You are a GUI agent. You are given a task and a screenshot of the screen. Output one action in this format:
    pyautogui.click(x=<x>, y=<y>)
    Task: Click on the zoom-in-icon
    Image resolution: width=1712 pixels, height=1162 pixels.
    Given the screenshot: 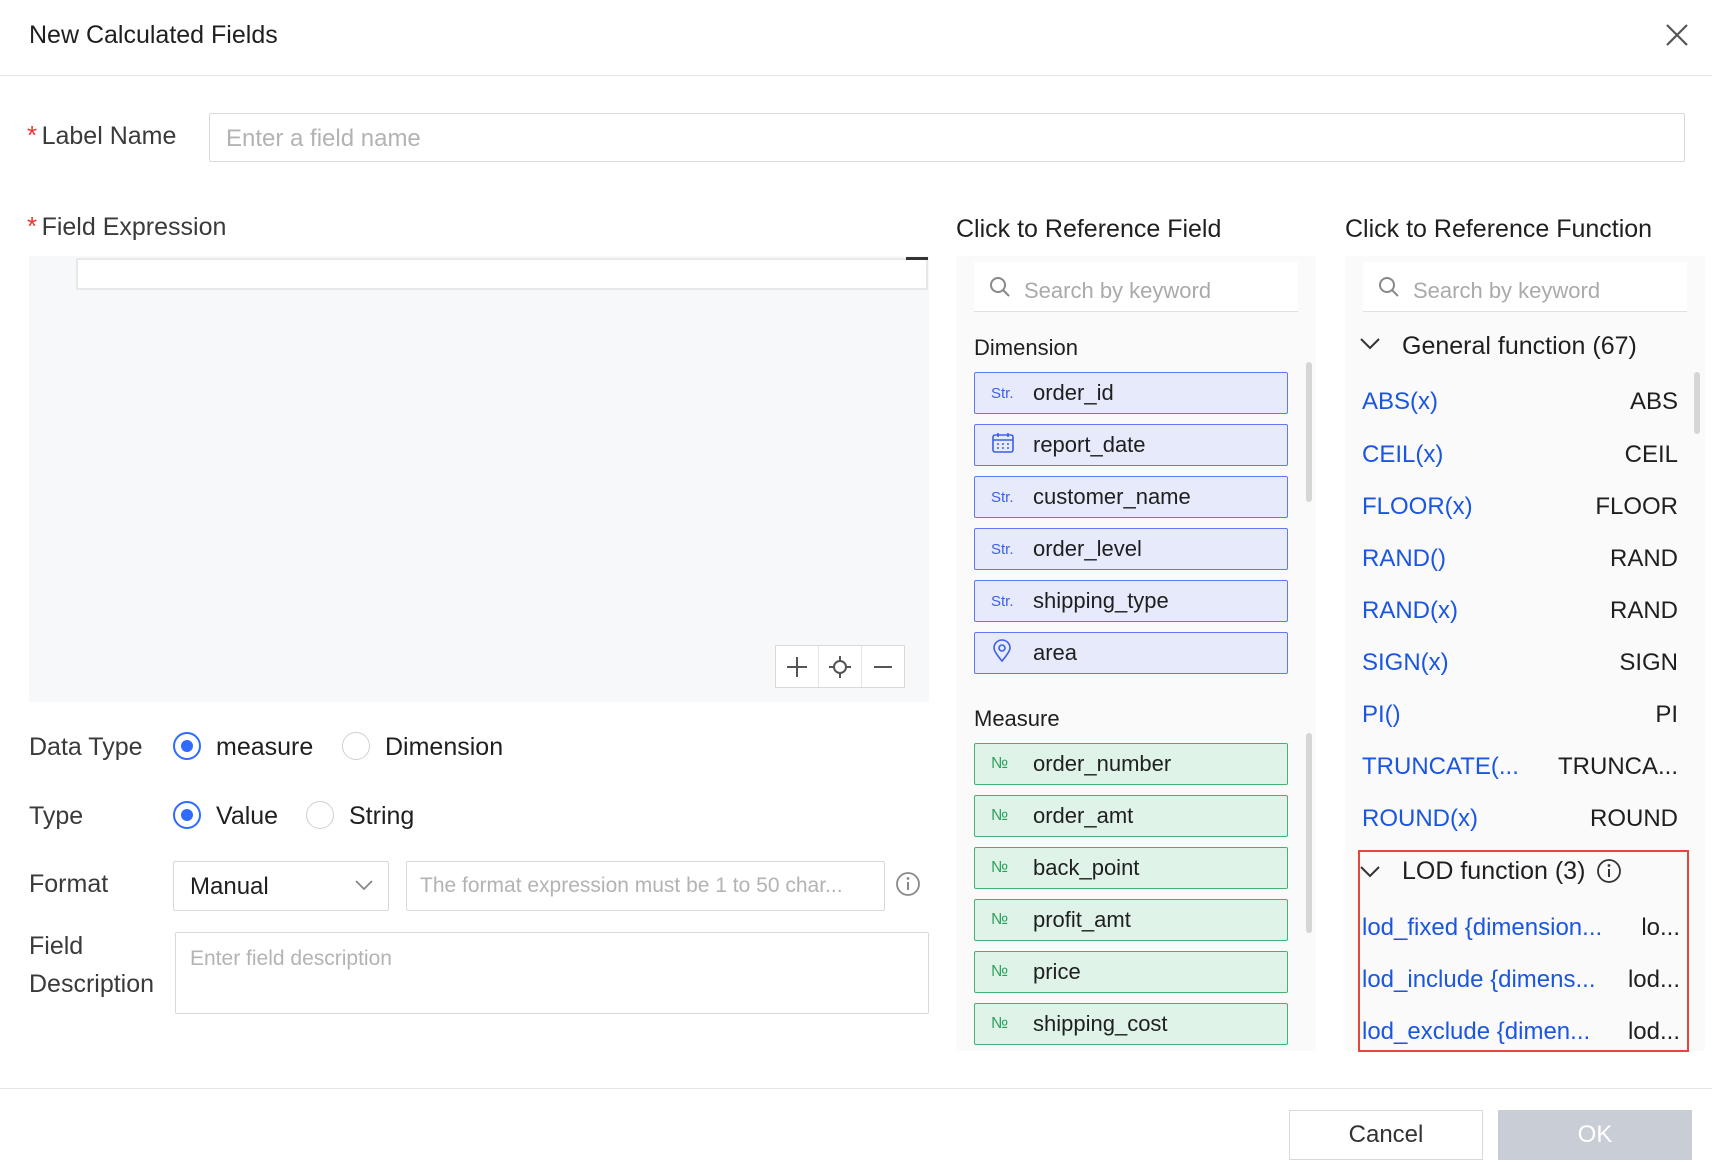 What is the action you would take?
    pyautogui.click(x=797, y=666)
    